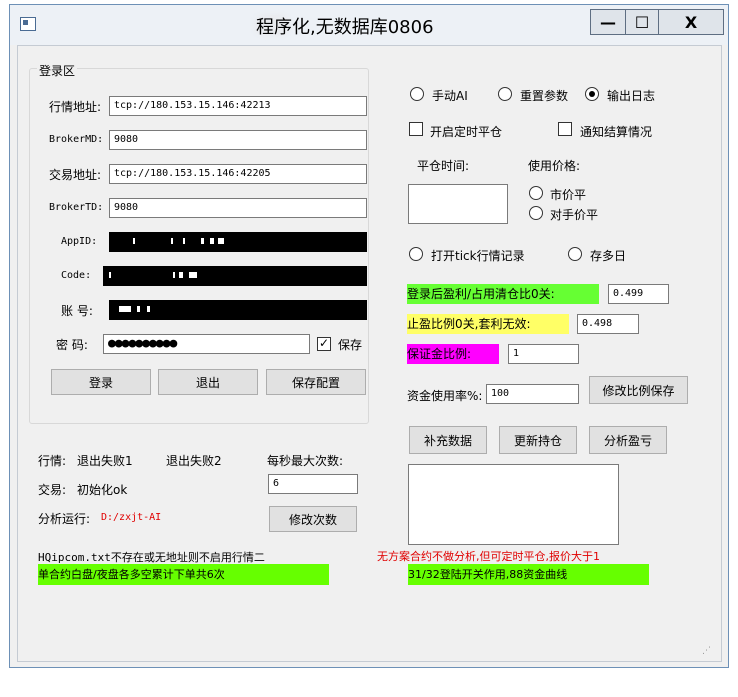  What do you see at coordinates (238, 208) in the screenshot?
I see `broker-td-input: 9080` at bounding box center [238, 208].